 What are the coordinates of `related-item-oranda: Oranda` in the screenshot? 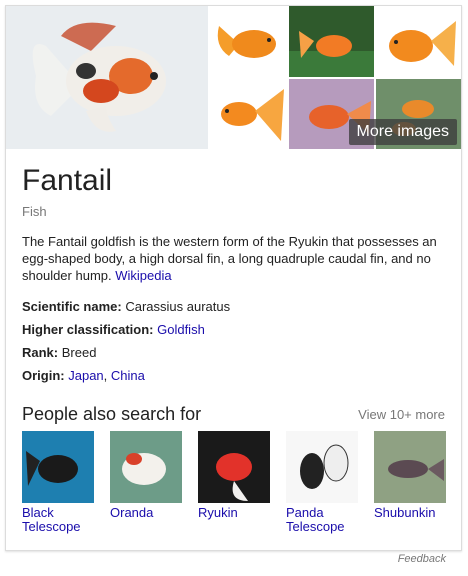 It's located at (148, 475).